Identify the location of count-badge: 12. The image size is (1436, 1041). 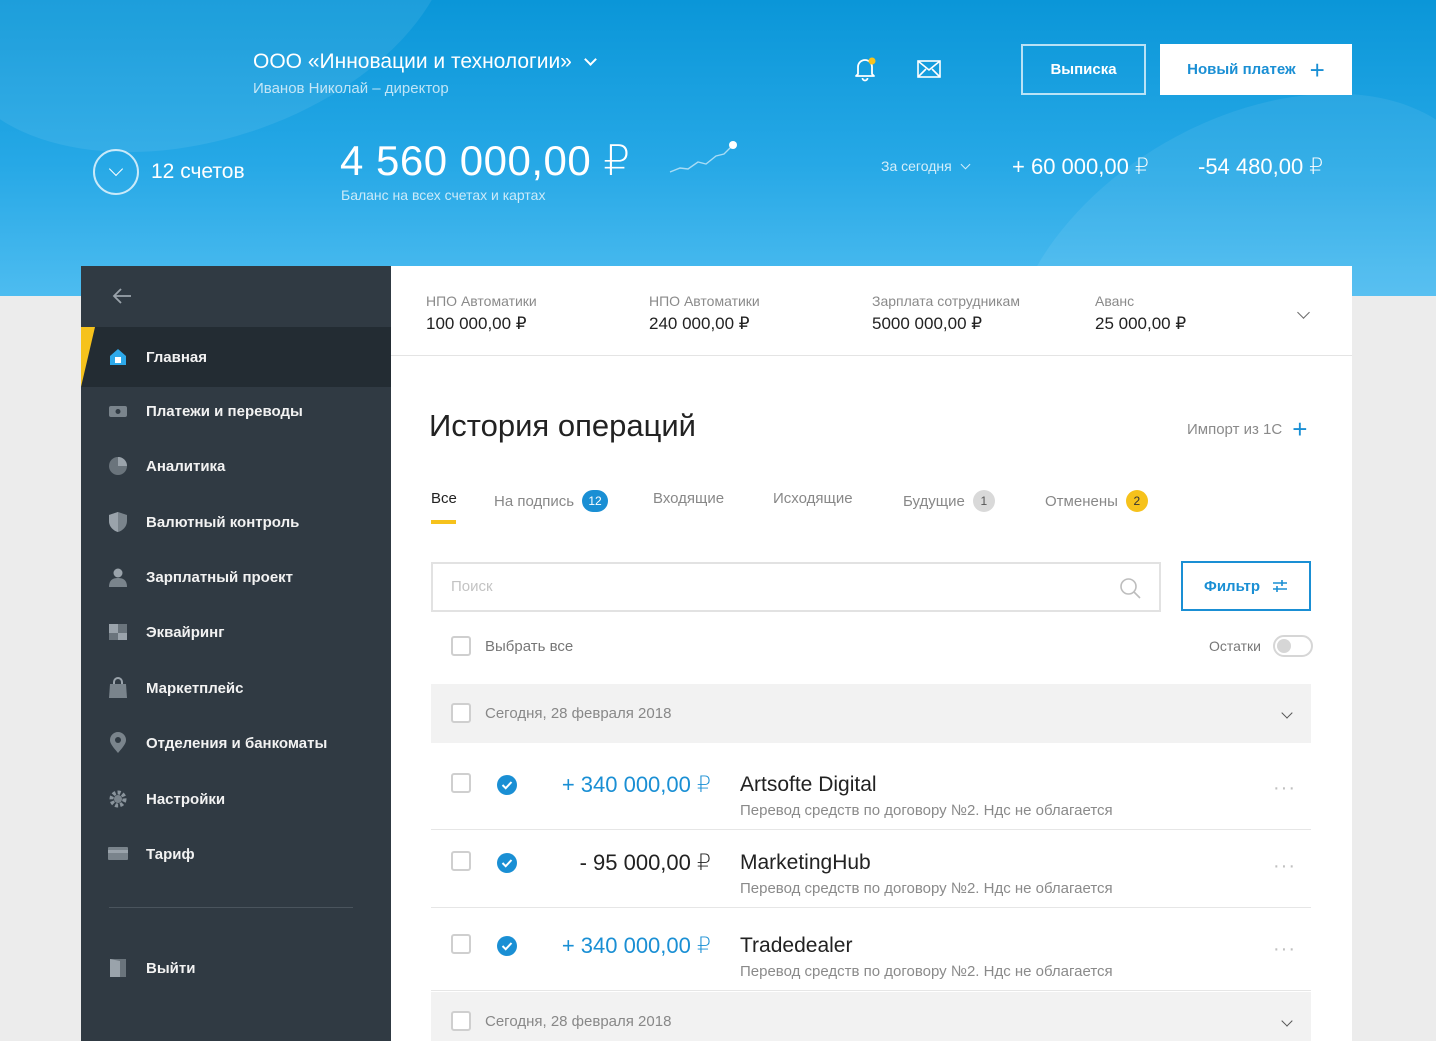
(595, 501).